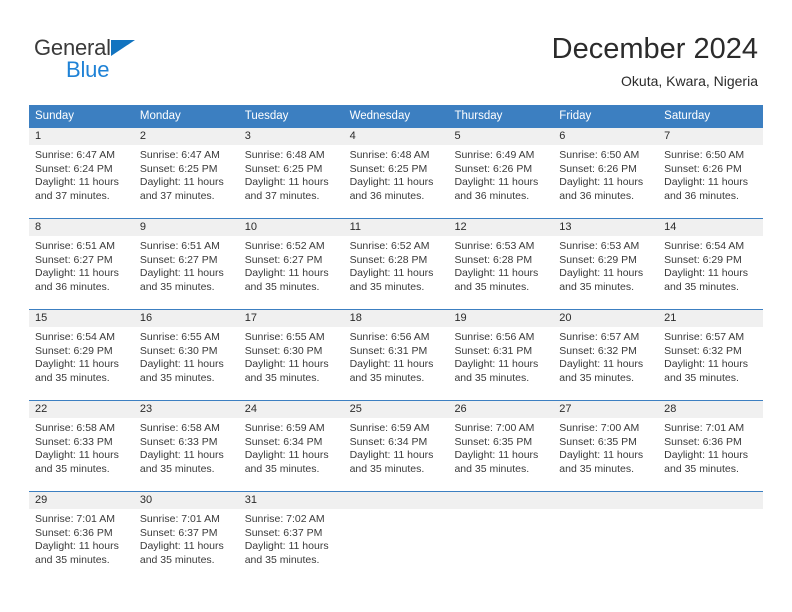 The image size is (792, 612). Describe the element at coordinates (178, 350) in the screenshot. I see `sunset-text: Sunset: 6:30 PM` at that location.